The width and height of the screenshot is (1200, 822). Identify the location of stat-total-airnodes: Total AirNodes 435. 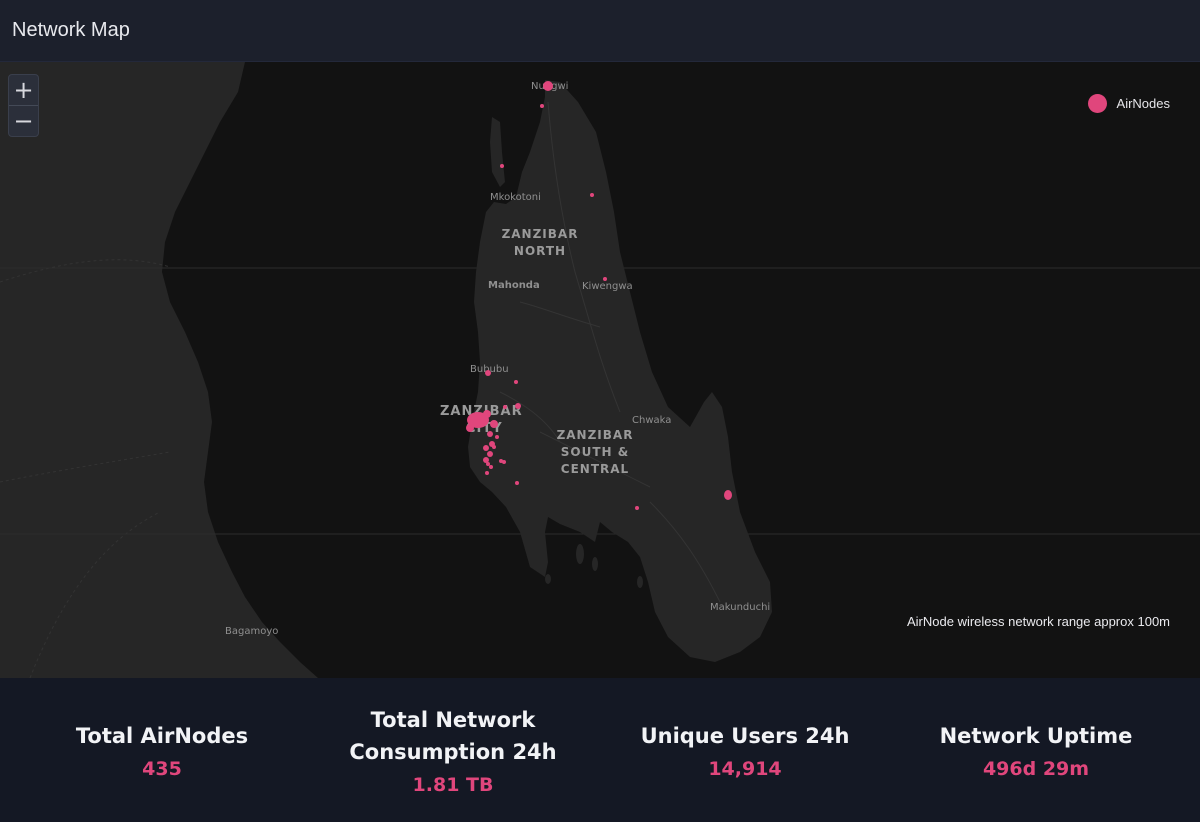
(162, 750).